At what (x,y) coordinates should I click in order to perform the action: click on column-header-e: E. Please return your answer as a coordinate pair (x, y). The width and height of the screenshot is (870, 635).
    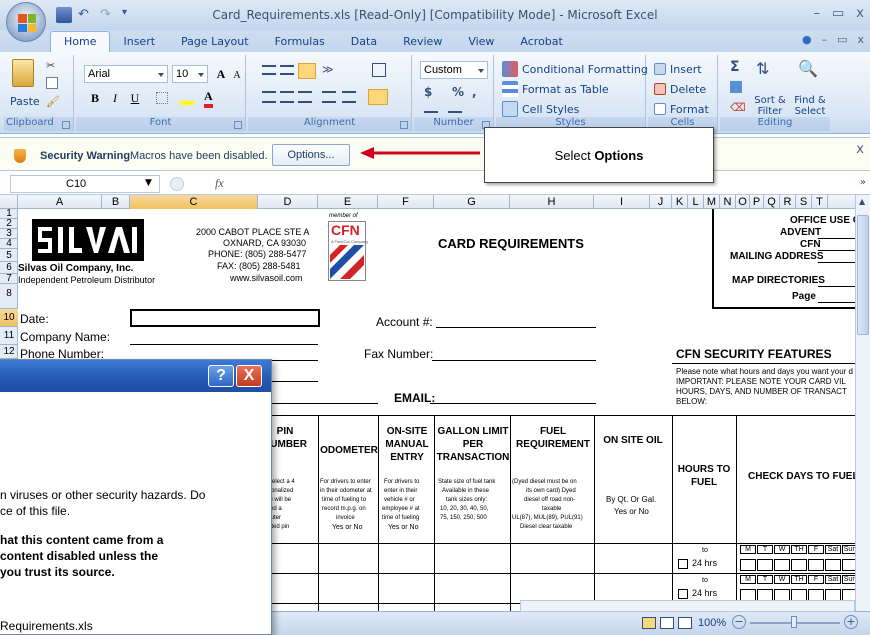
    Looking at the image, I should click on (348, 202).